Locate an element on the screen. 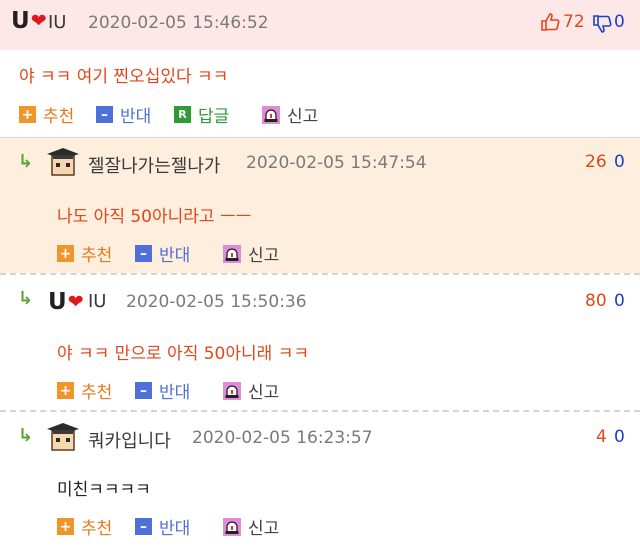  reply-label: 답글 is located at coordinates (214, 117).